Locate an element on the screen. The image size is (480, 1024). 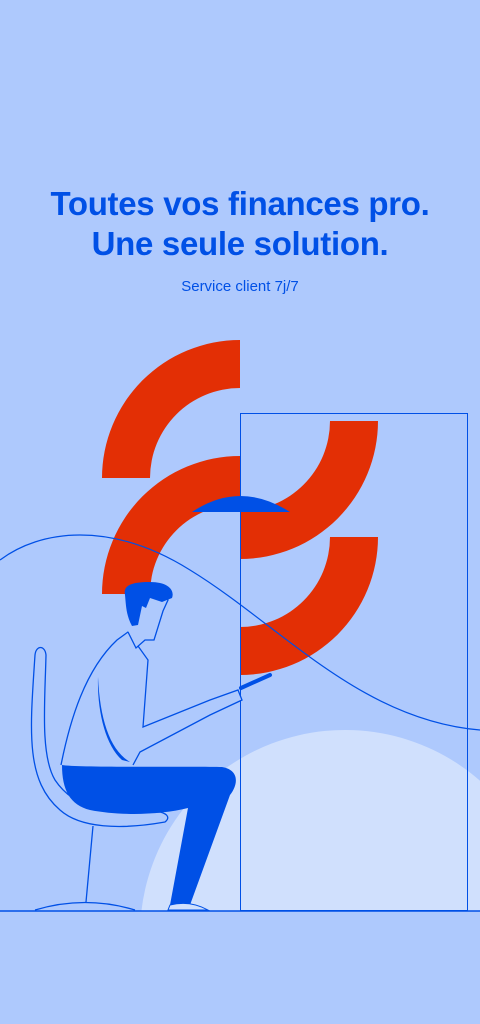
phone is located at coordinates (255, 681).